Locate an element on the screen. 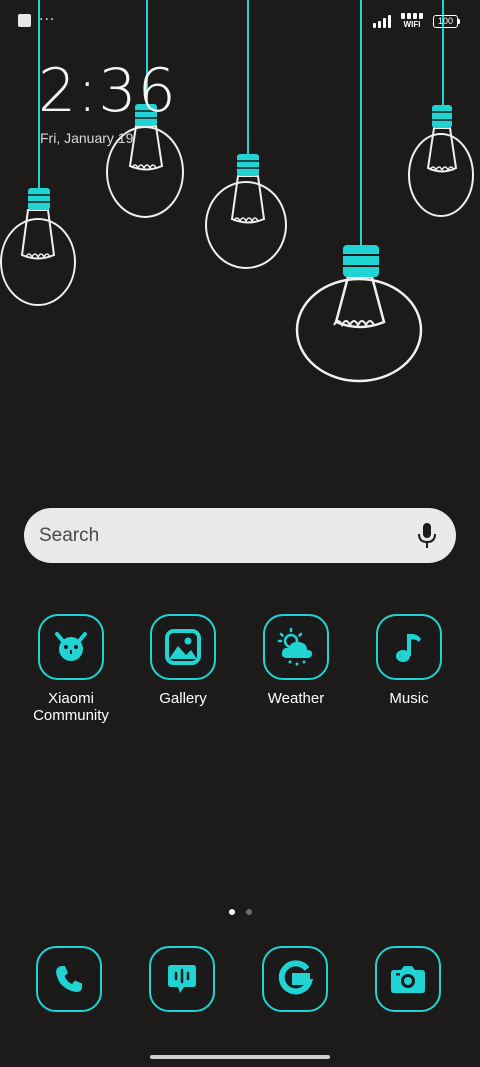 This screenshot has width=480, height=1067. weather-icon is located at coordinates (296, 647).